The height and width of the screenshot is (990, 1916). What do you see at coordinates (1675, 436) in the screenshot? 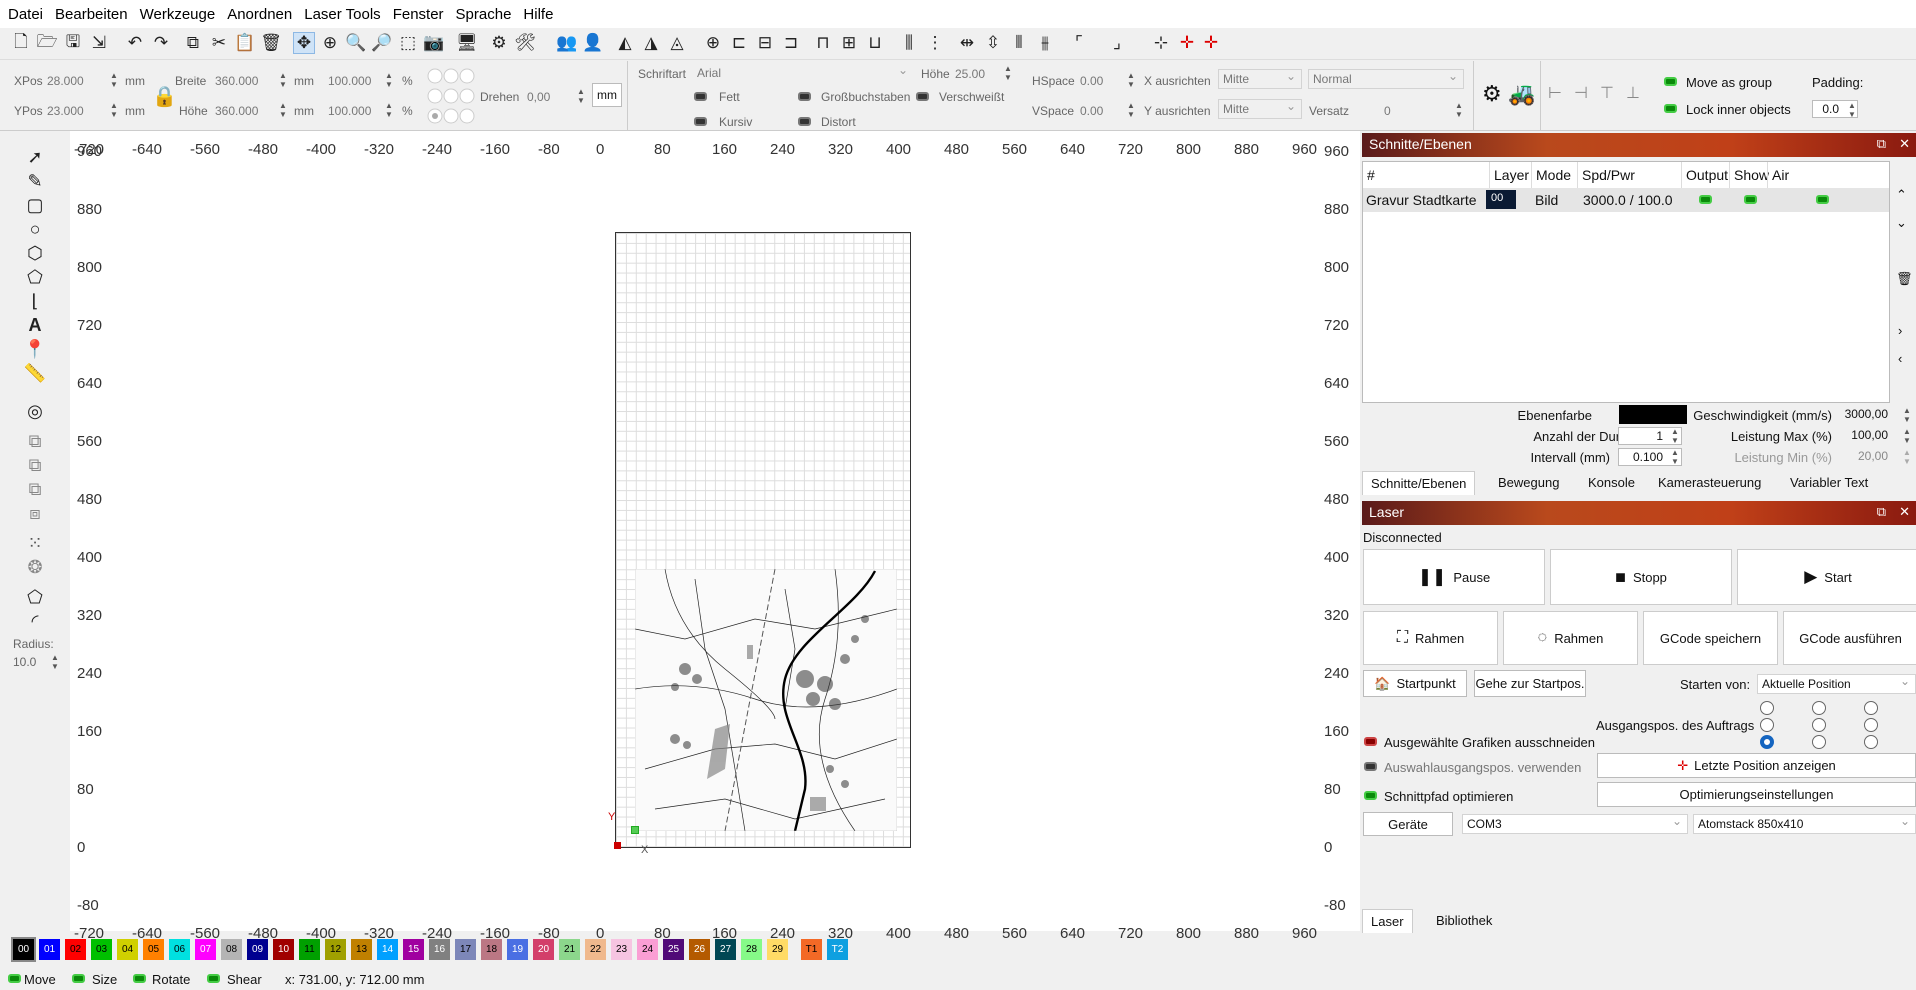
I see `durchlaeufe-spinner: ▲ ▼` at bounding box center [1675, 436].